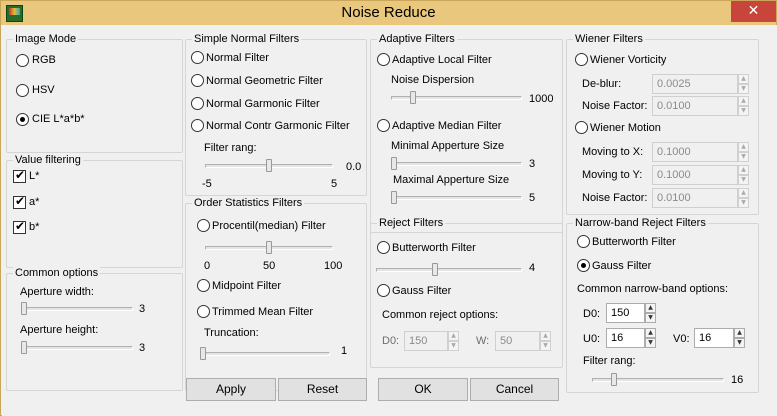 The height and width of the screenshot is (416, 777). I want to click on narrow-d0-input: 150, so click(625, 313).